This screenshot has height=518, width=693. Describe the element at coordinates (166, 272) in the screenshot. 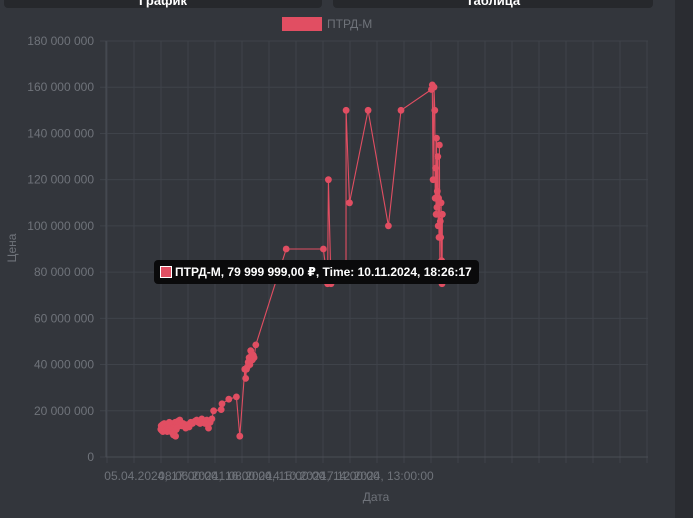

I see `tooltip-swatch` at that location.